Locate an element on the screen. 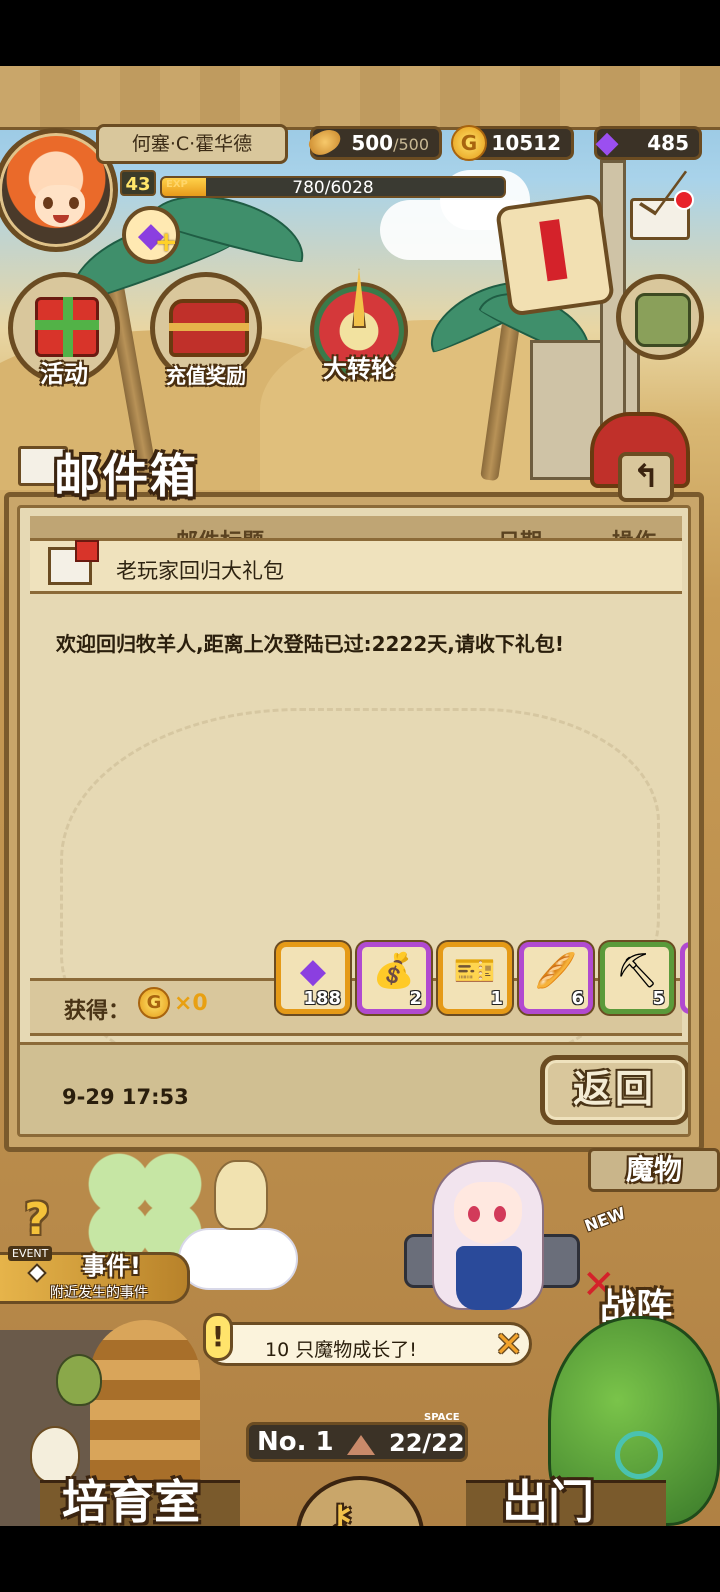  quest-scroll-button is located at coordinates (555, 255).